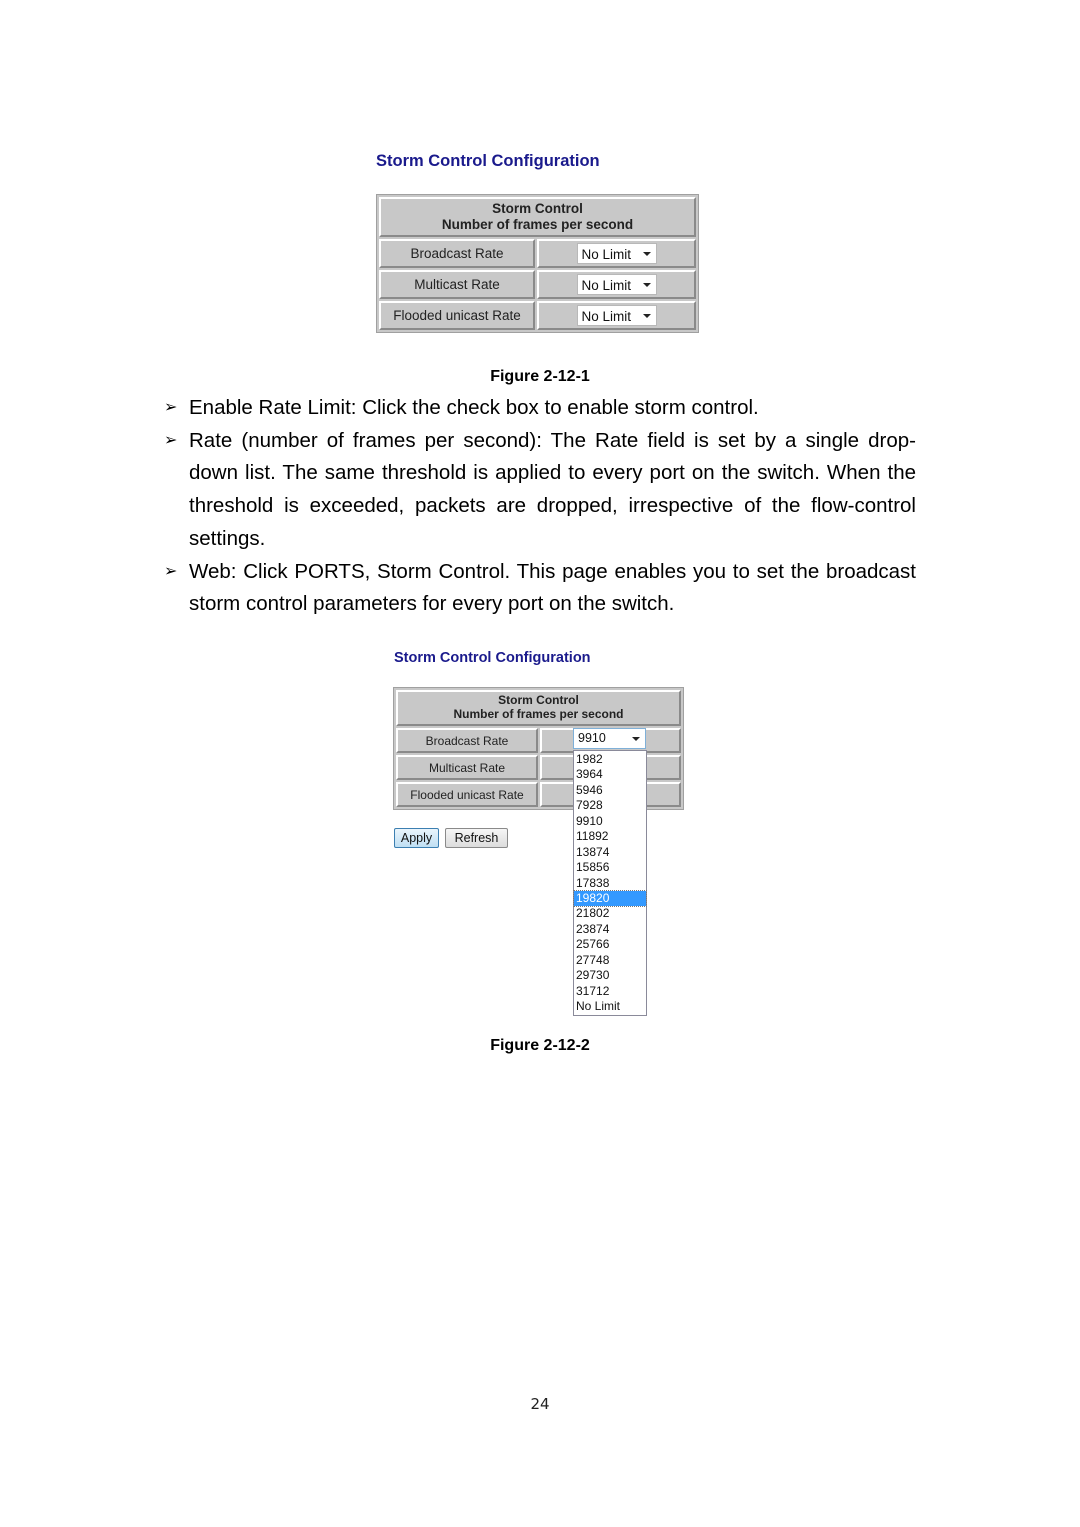  Describe the element at coordinates (610, 852) in the screenshot. I see `dropdown-option: 13874` at that location.